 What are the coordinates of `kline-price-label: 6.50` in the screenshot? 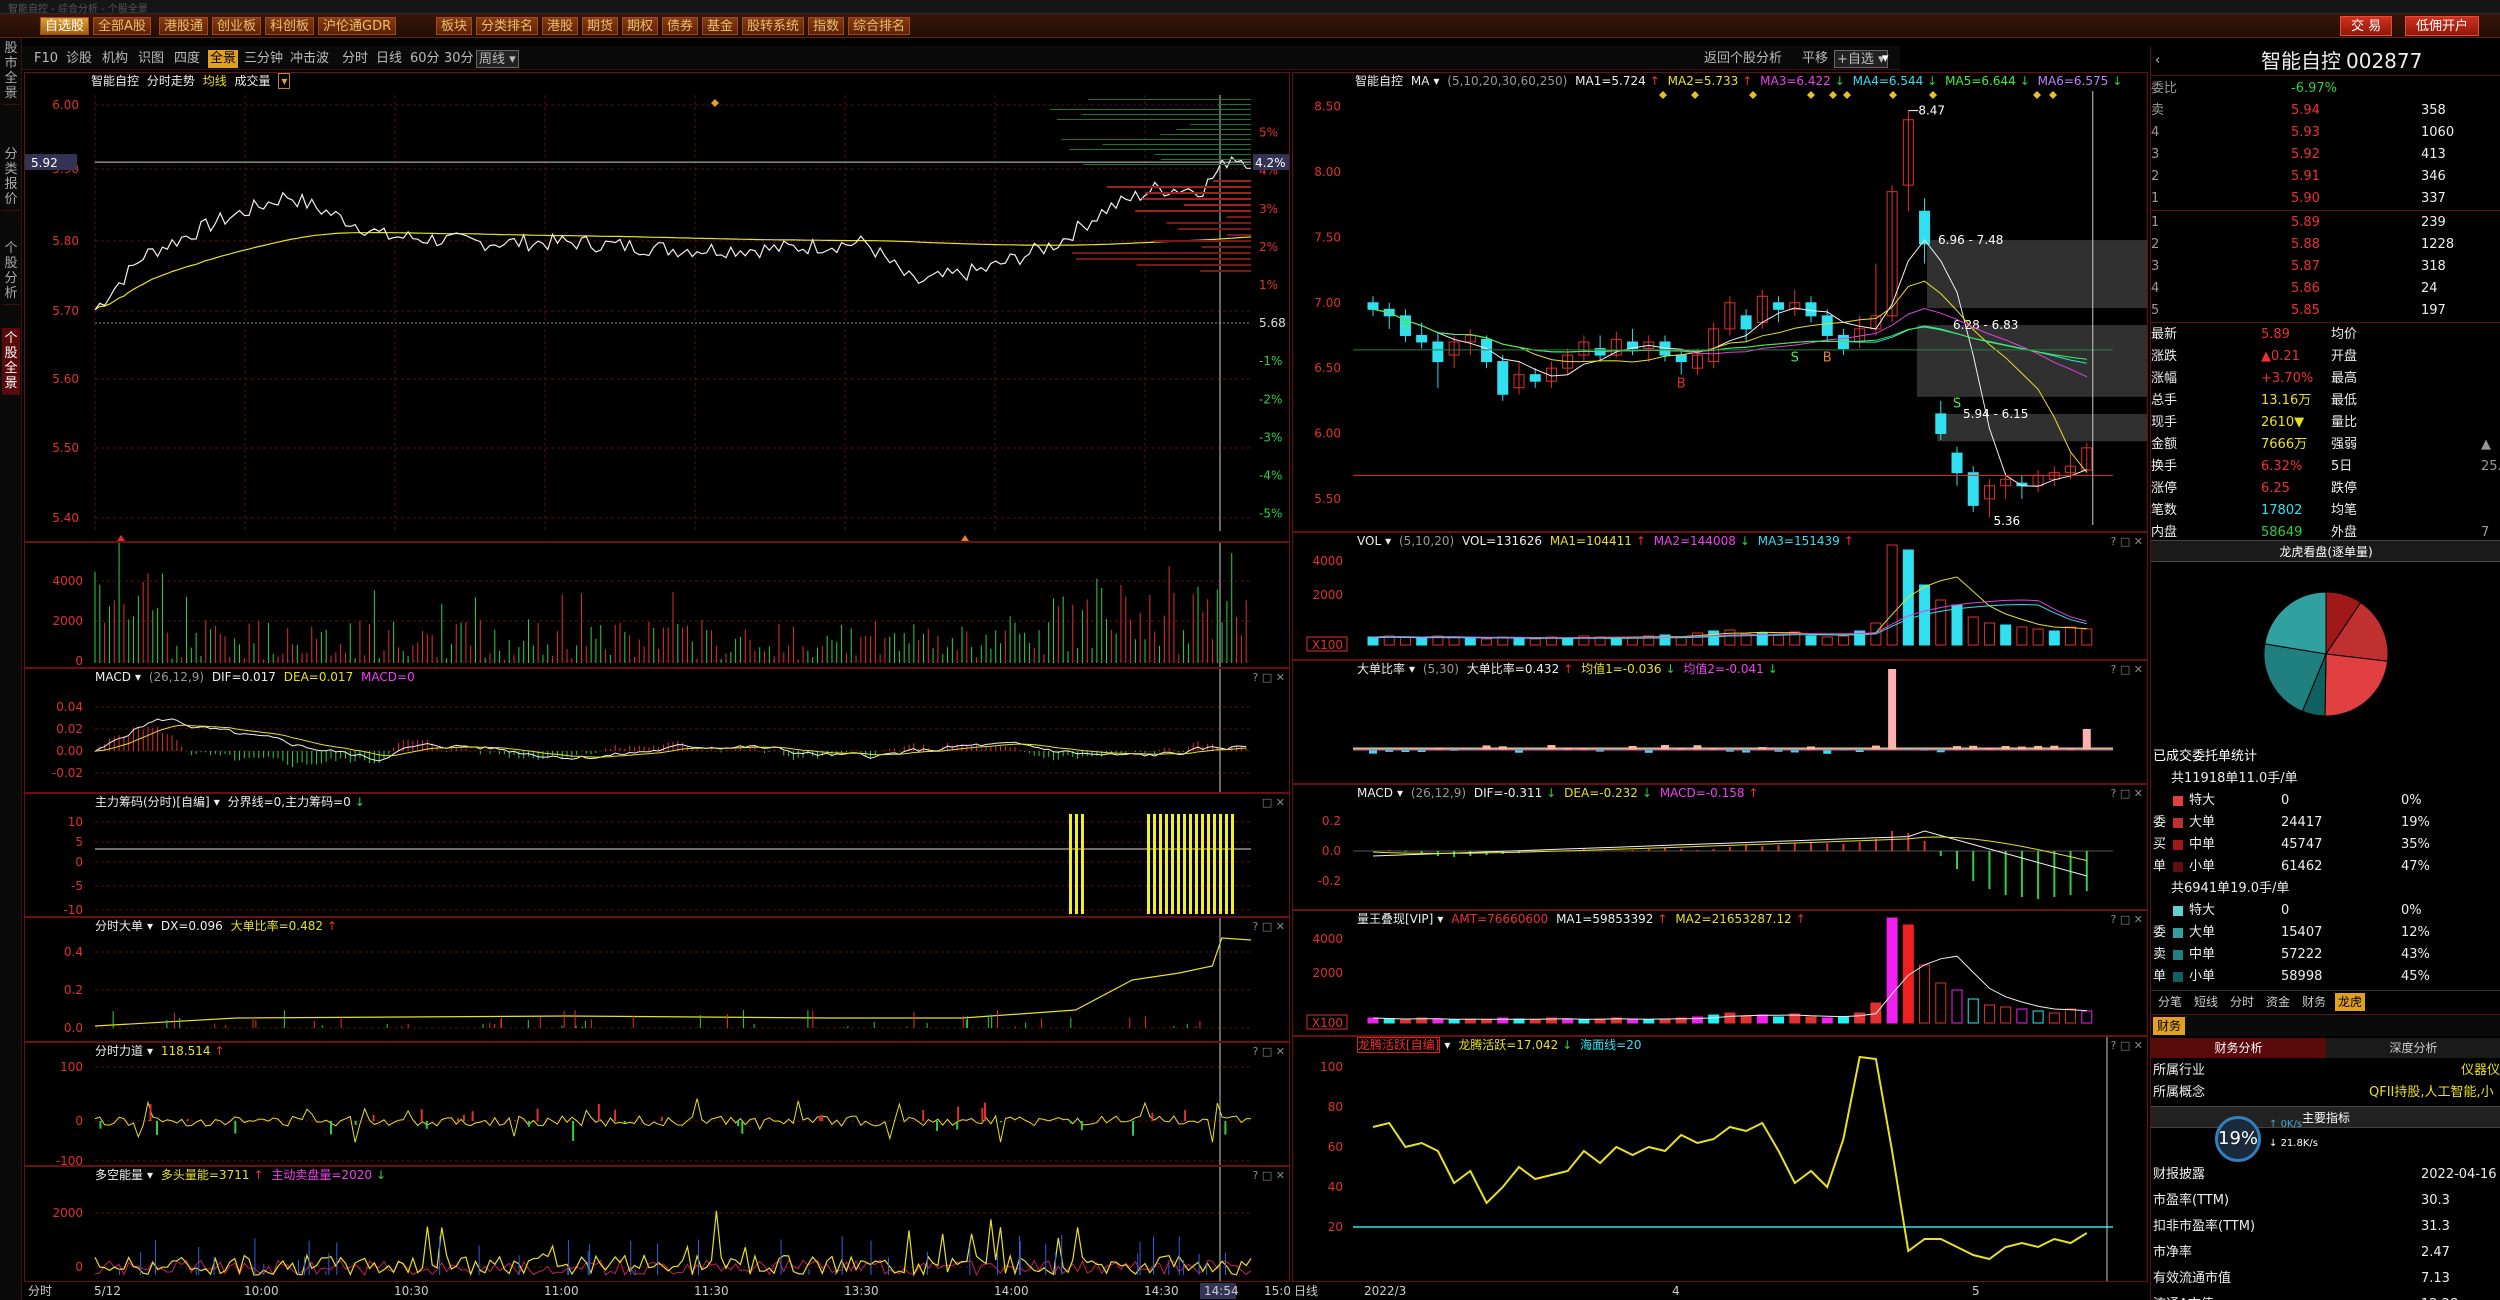 It's located at (1327, 368).